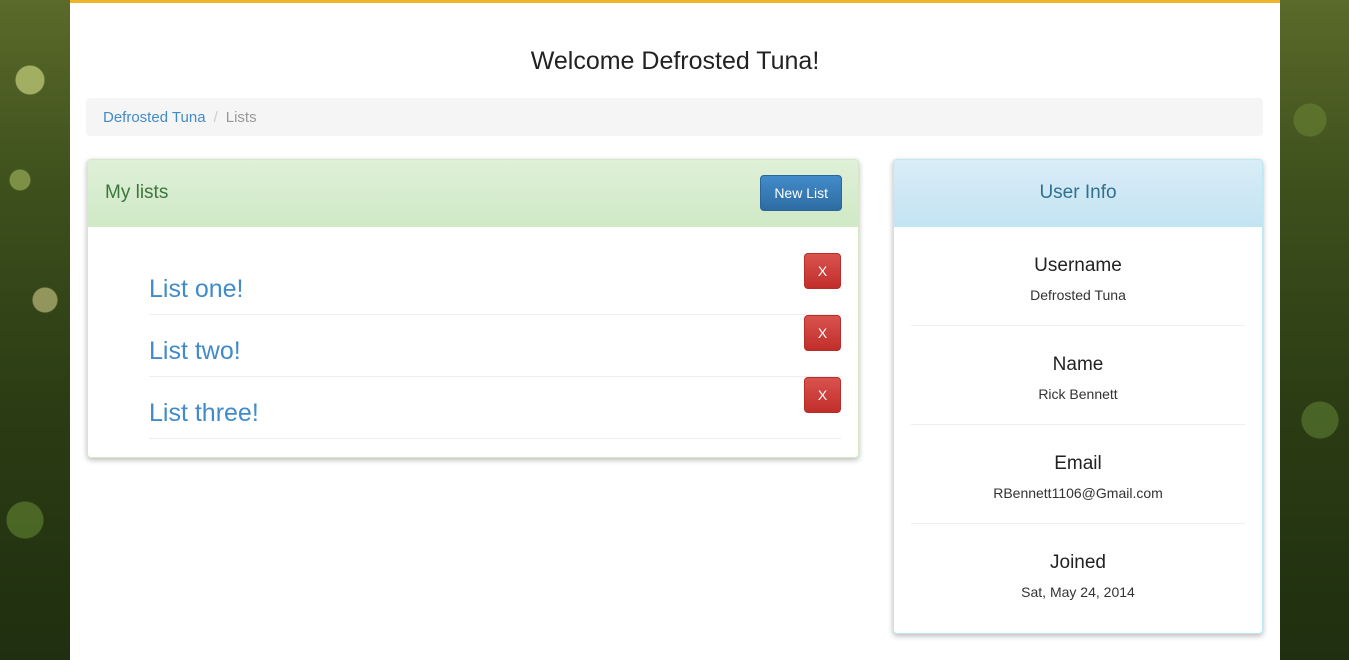 Image resolution: width=1349 pixels, height=660 pixels. What do you see at coordinates (495, 346) in the screenshot?
I see `list-item: List two! X` at bounding box center [495, 346].